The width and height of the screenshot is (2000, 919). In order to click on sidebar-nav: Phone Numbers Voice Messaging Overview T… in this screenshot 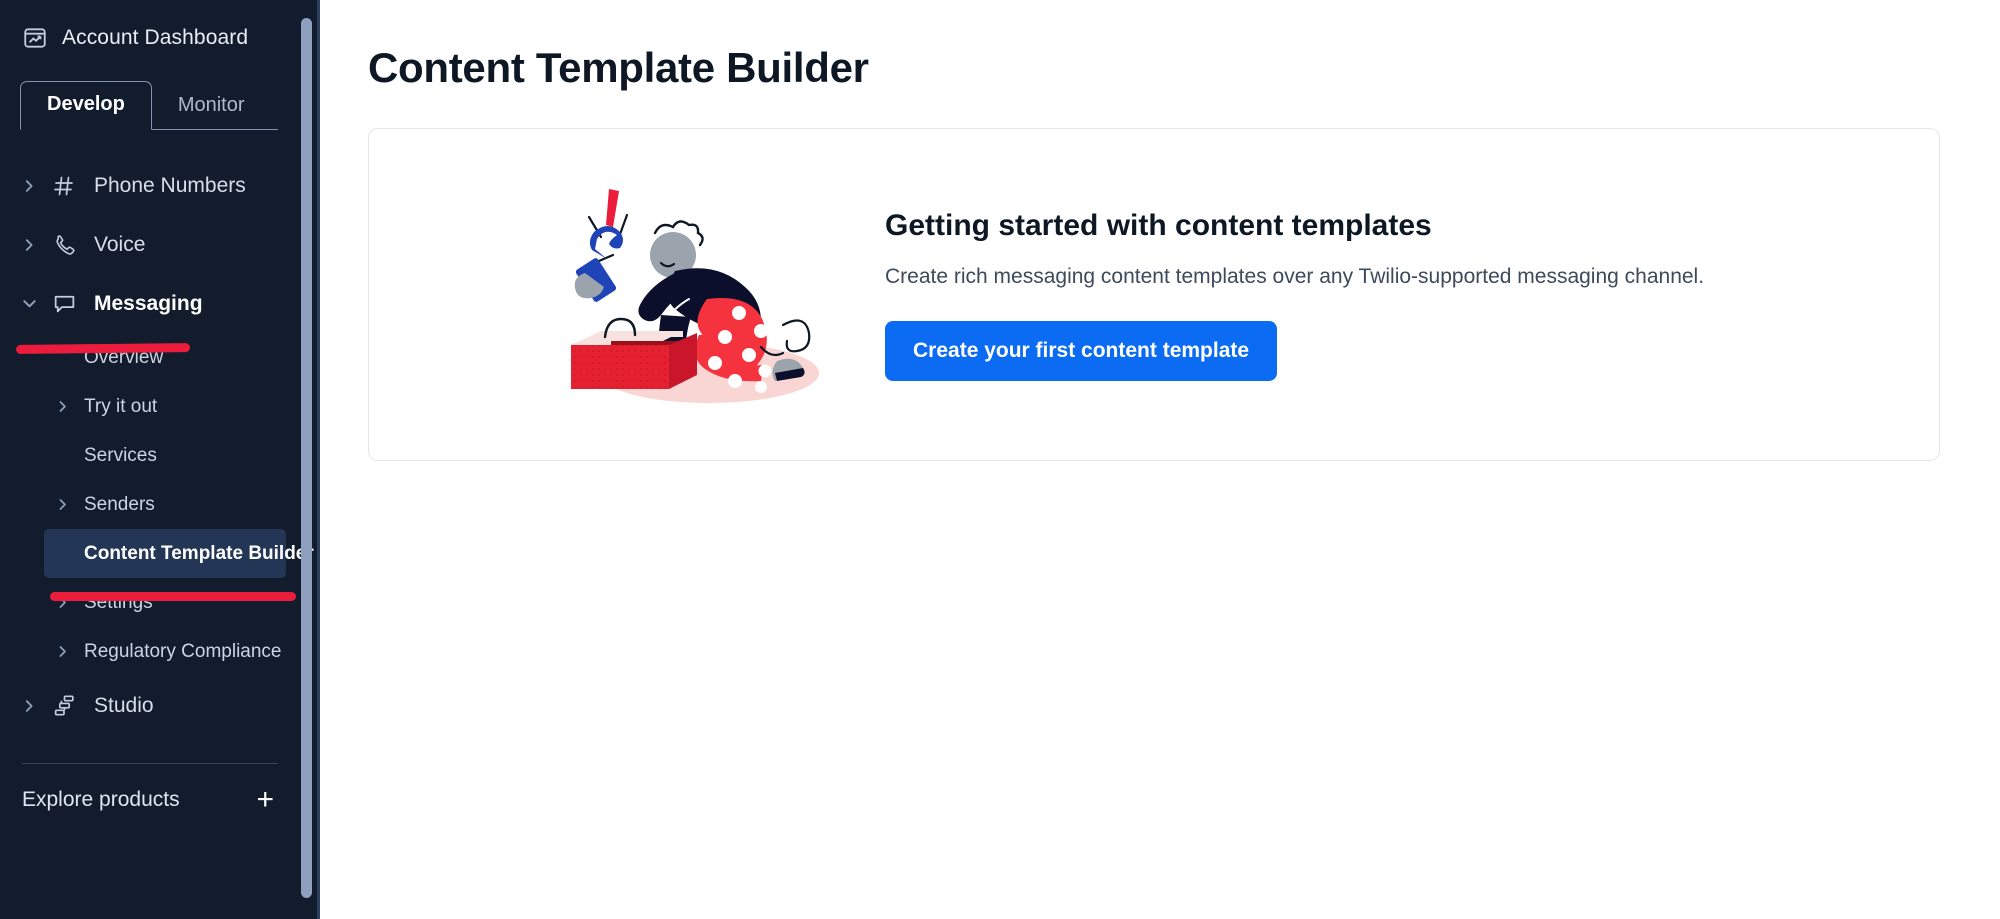, I will do `click(157, 483)`.